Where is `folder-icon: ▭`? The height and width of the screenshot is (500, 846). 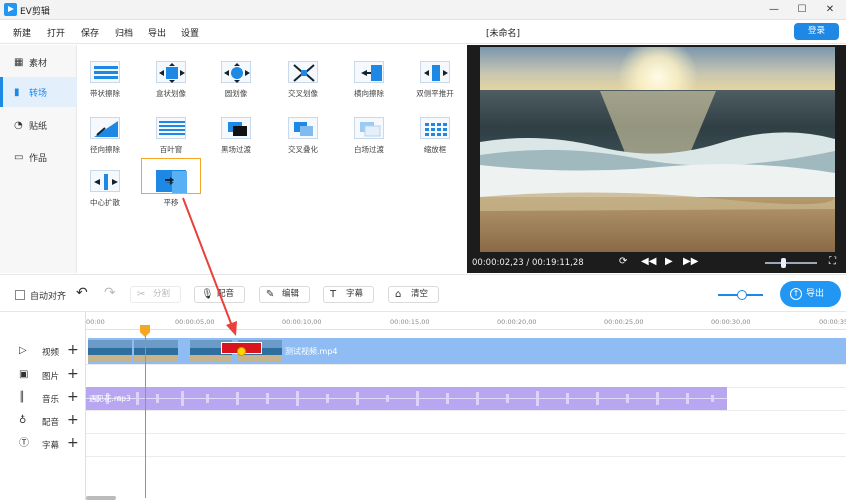 folder-icon: ▭ is located at coordinates (19, 157).